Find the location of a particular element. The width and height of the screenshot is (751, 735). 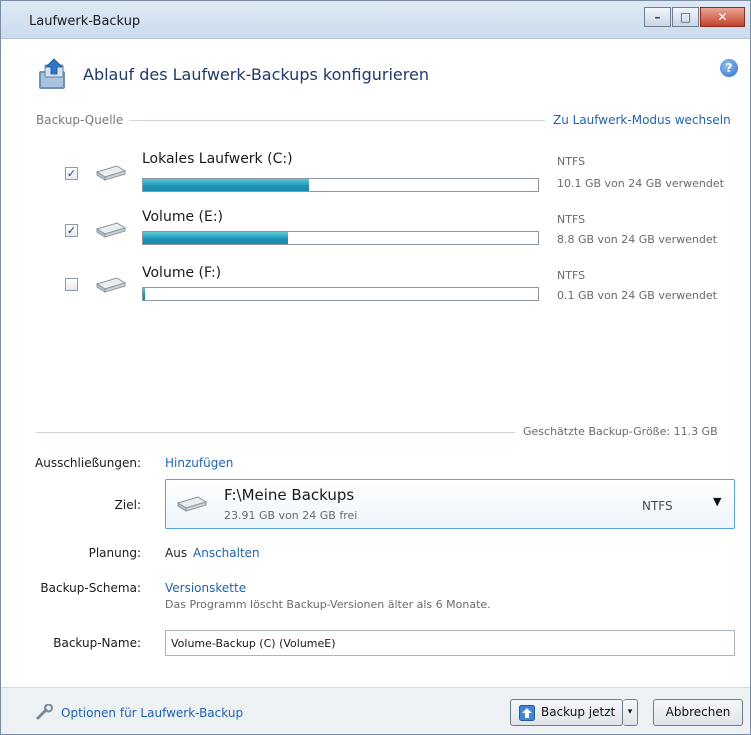

drive-c-usage-bar is located at coordinates (340, 185).